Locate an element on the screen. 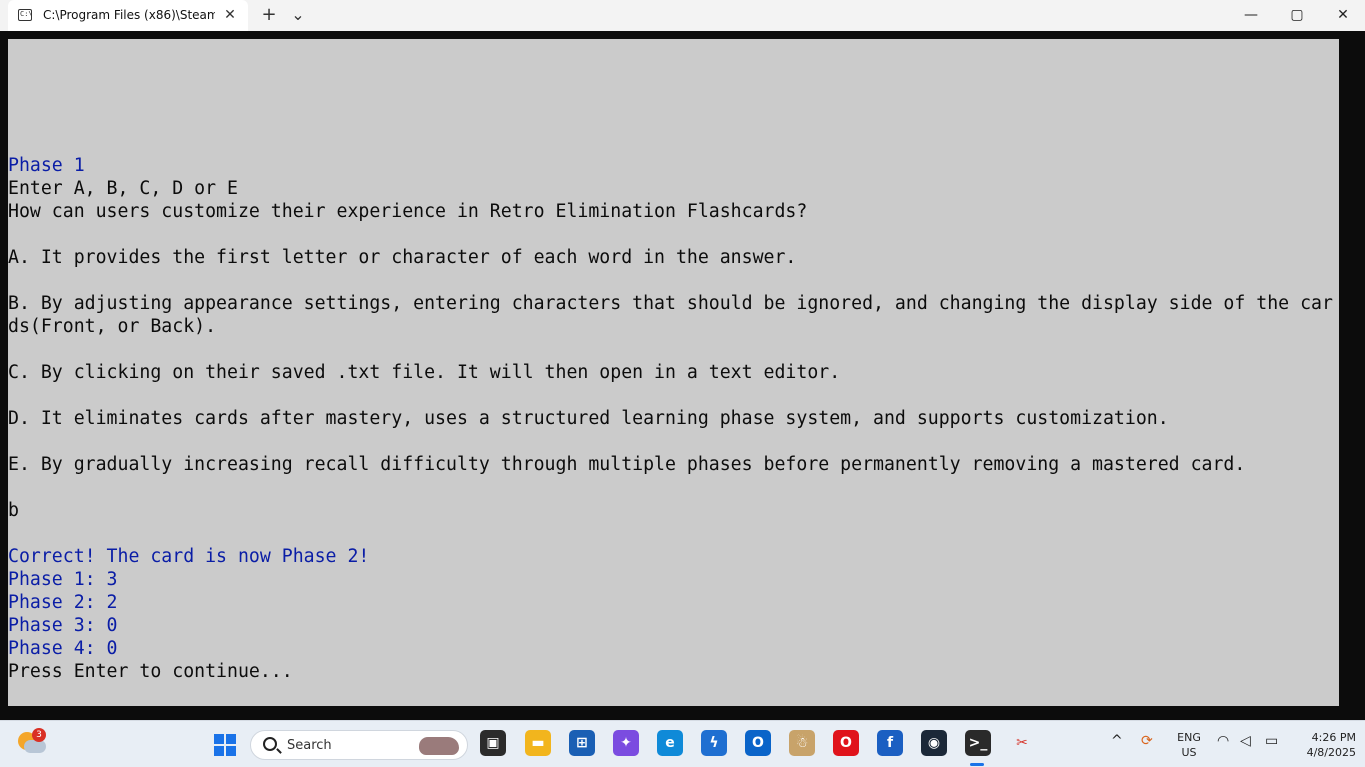 This screenshot has height=767, width=1365. console-line: Phase 2: 2 is located at coordinates (63, 602).